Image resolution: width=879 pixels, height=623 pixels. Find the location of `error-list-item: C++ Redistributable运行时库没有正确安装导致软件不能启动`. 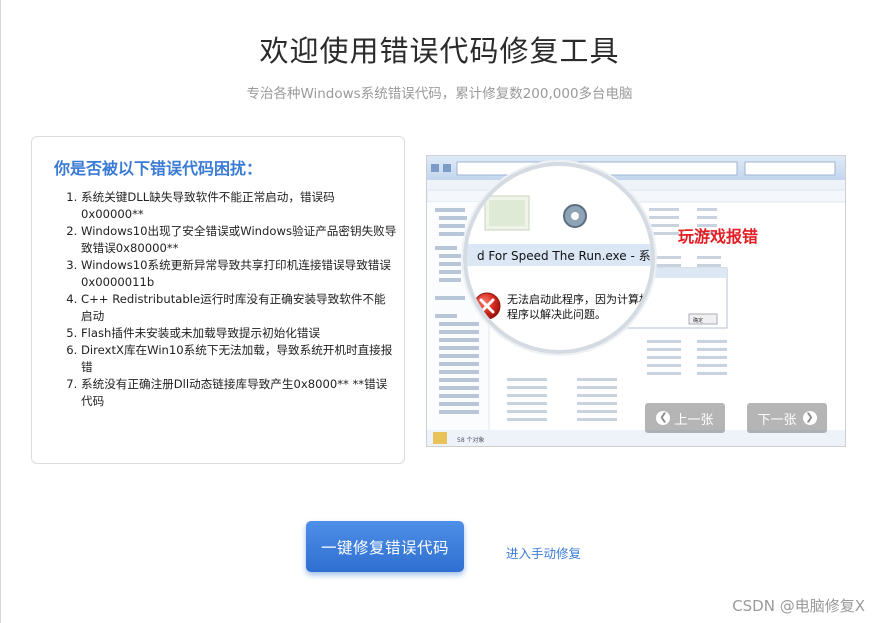

error-list-item: C++ Redistributable运行时库没有正确安装导致软件不能启动 is located at coordinates (239, 308).